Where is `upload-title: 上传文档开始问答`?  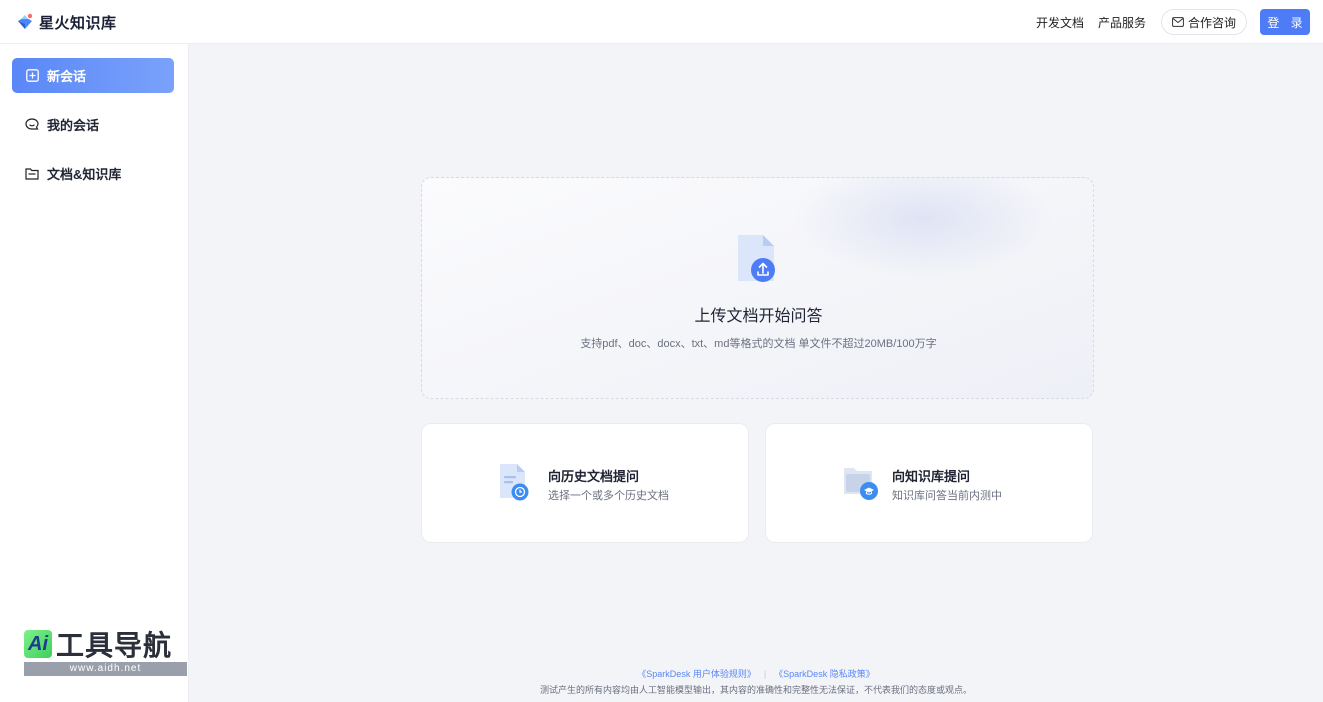
upload-title: 上传文档开始问答 is located at coordinates (758, 316).